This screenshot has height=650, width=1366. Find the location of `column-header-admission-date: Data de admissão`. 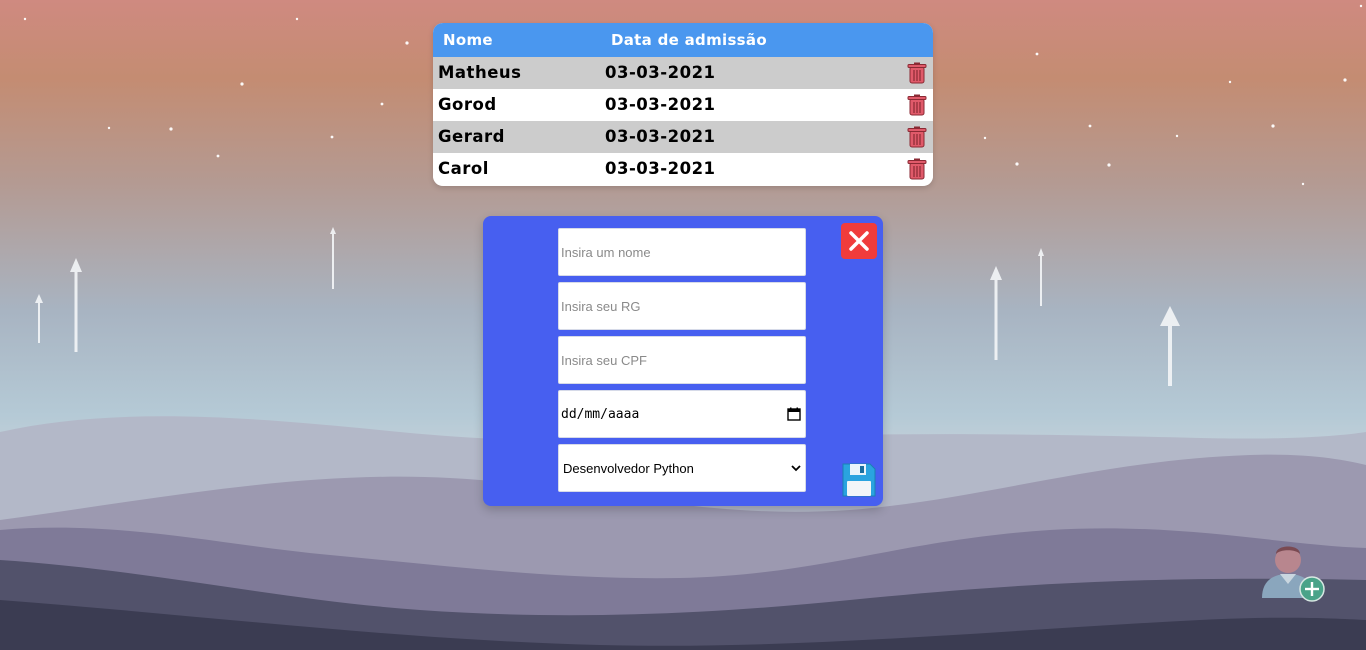

column-header-admission-date: Data de admissão is located at coordinates (689, 40).